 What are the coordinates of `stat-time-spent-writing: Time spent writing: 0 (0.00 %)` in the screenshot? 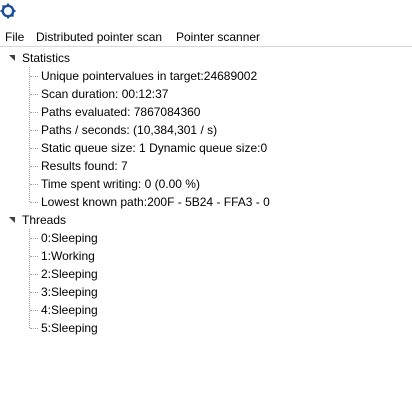 It's located at (120, 184).